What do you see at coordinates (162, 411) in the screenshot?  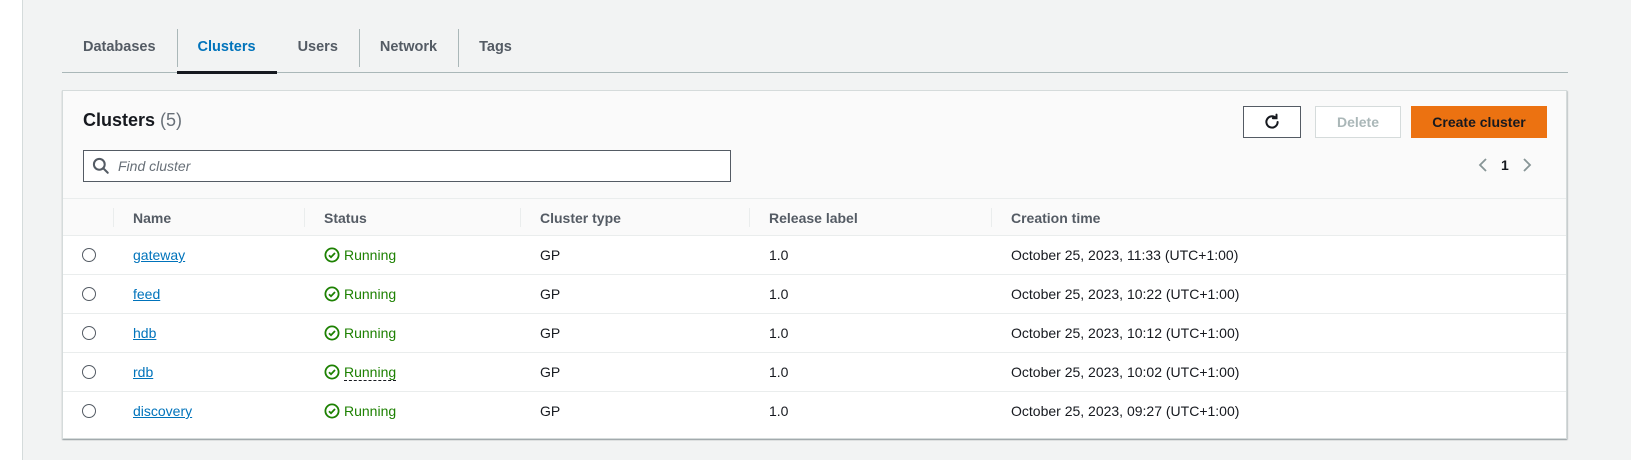 I see `cluster-name-link: discovery` at bounding box center [162, 411].